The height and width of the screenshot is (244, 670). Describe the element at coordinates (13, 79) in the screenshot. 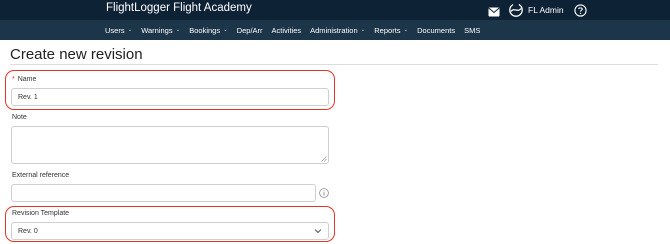

I see `required-marker: *` at that location.